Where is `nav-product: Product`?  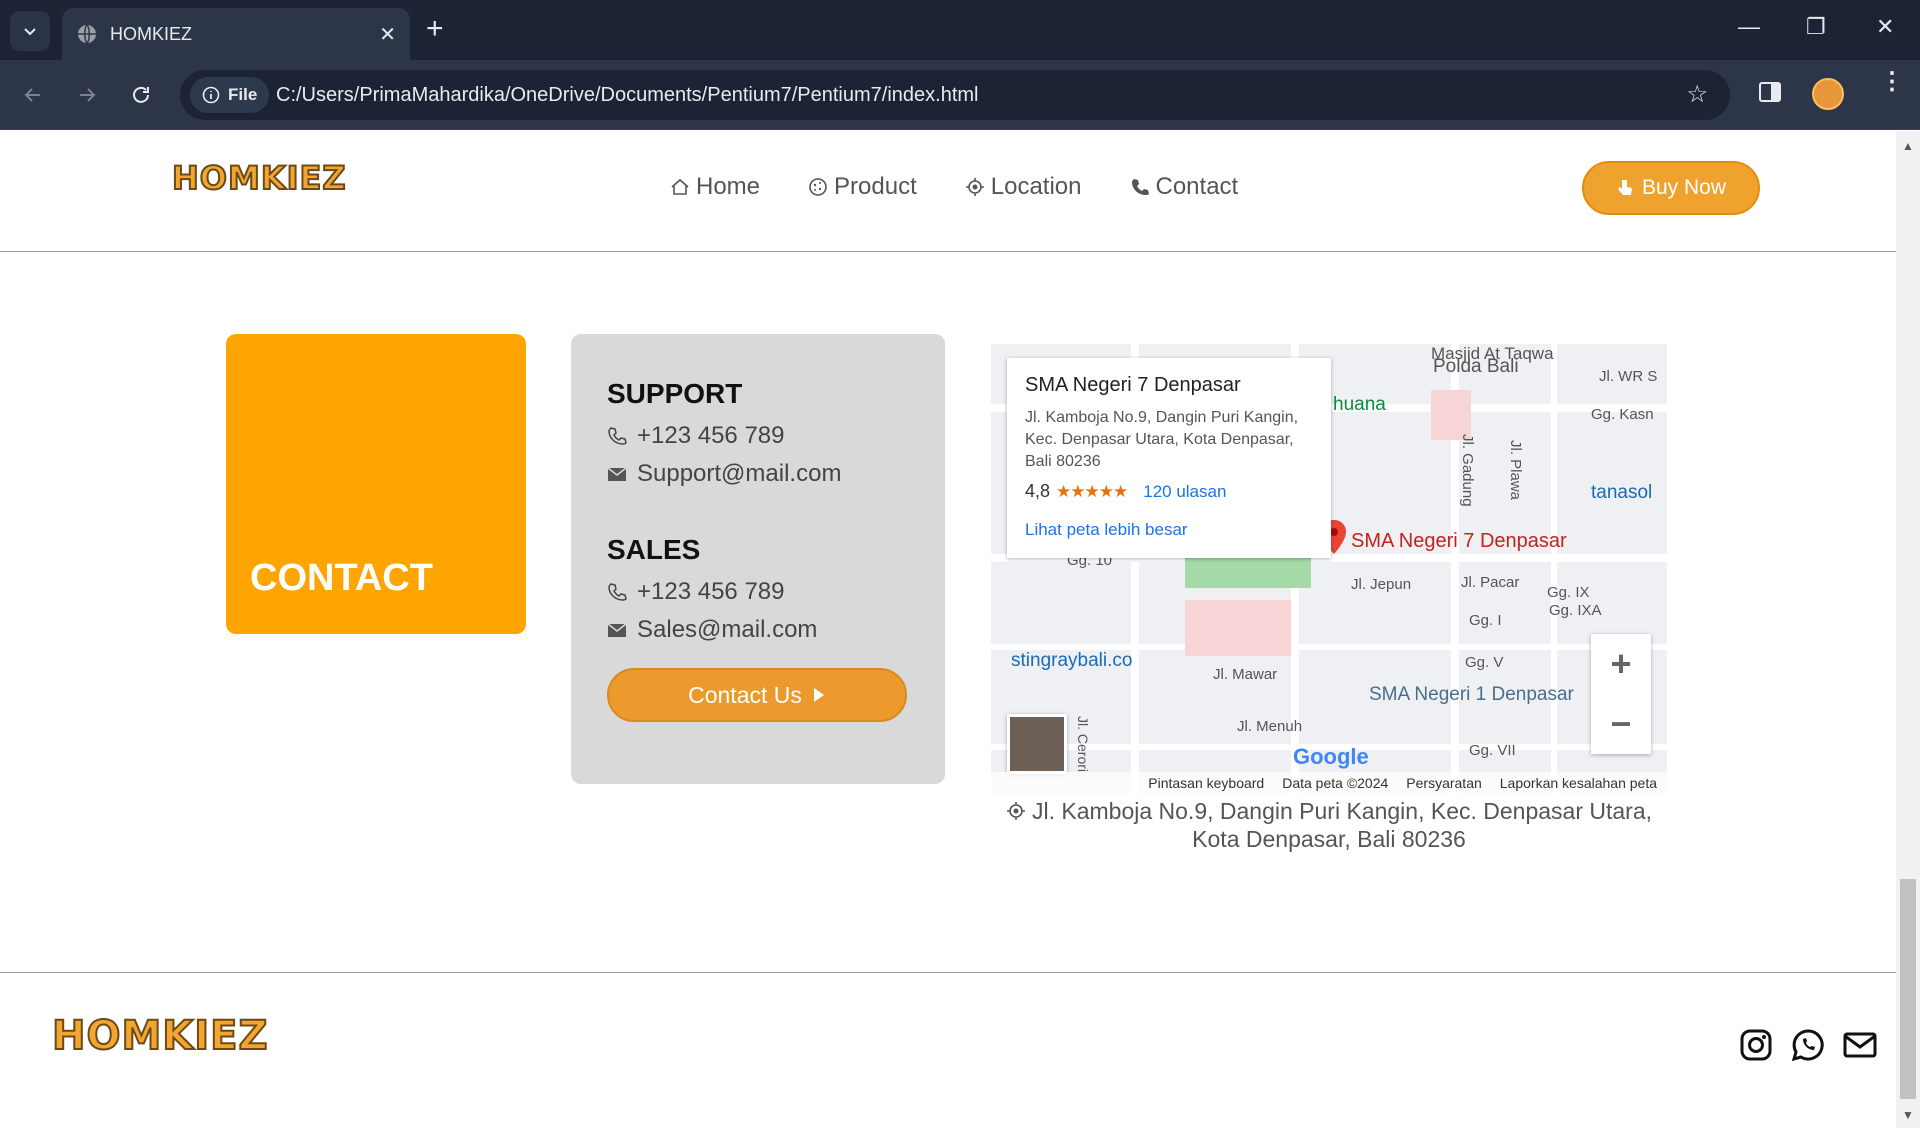
nav-product: Product is located at coordinates (862, 187).